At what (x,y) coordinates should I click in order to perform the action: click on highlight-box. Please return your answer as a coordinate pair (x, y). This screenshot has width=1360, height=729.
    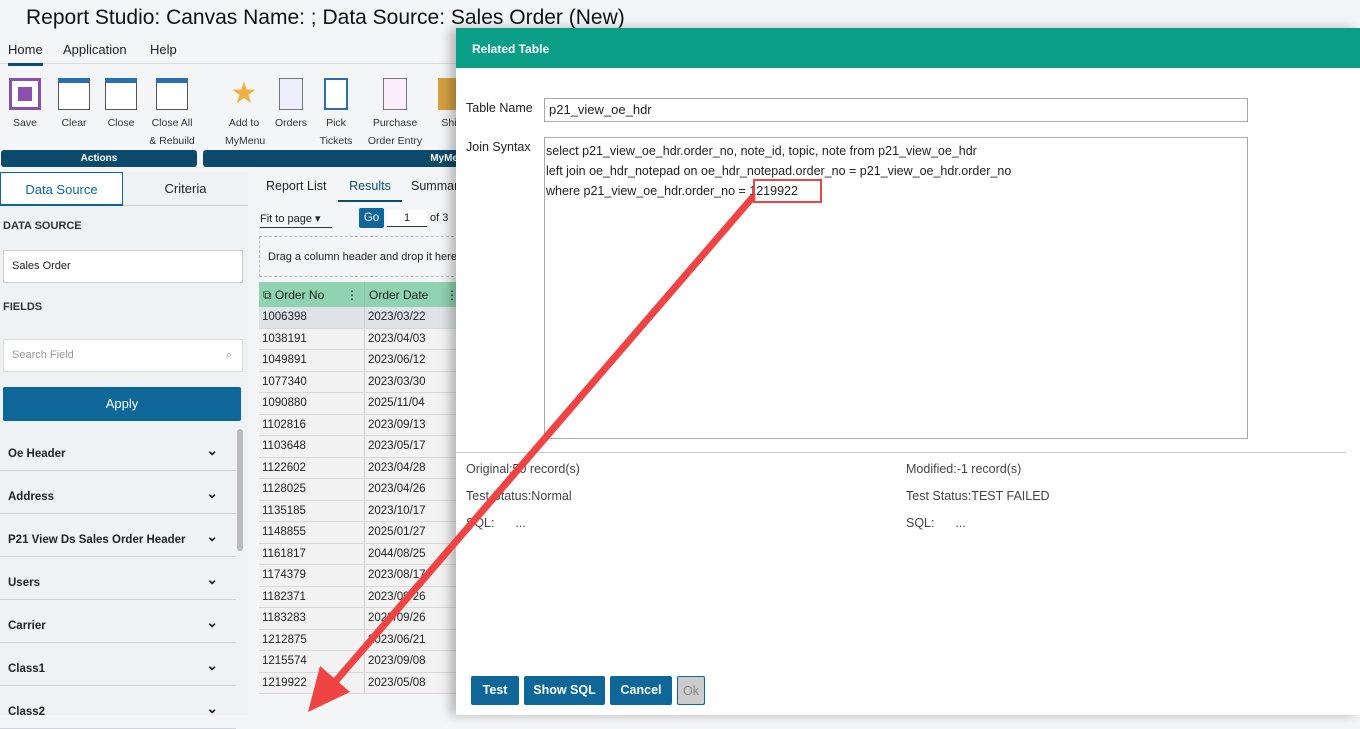
    Looking at the image, I should click on (787, 191).